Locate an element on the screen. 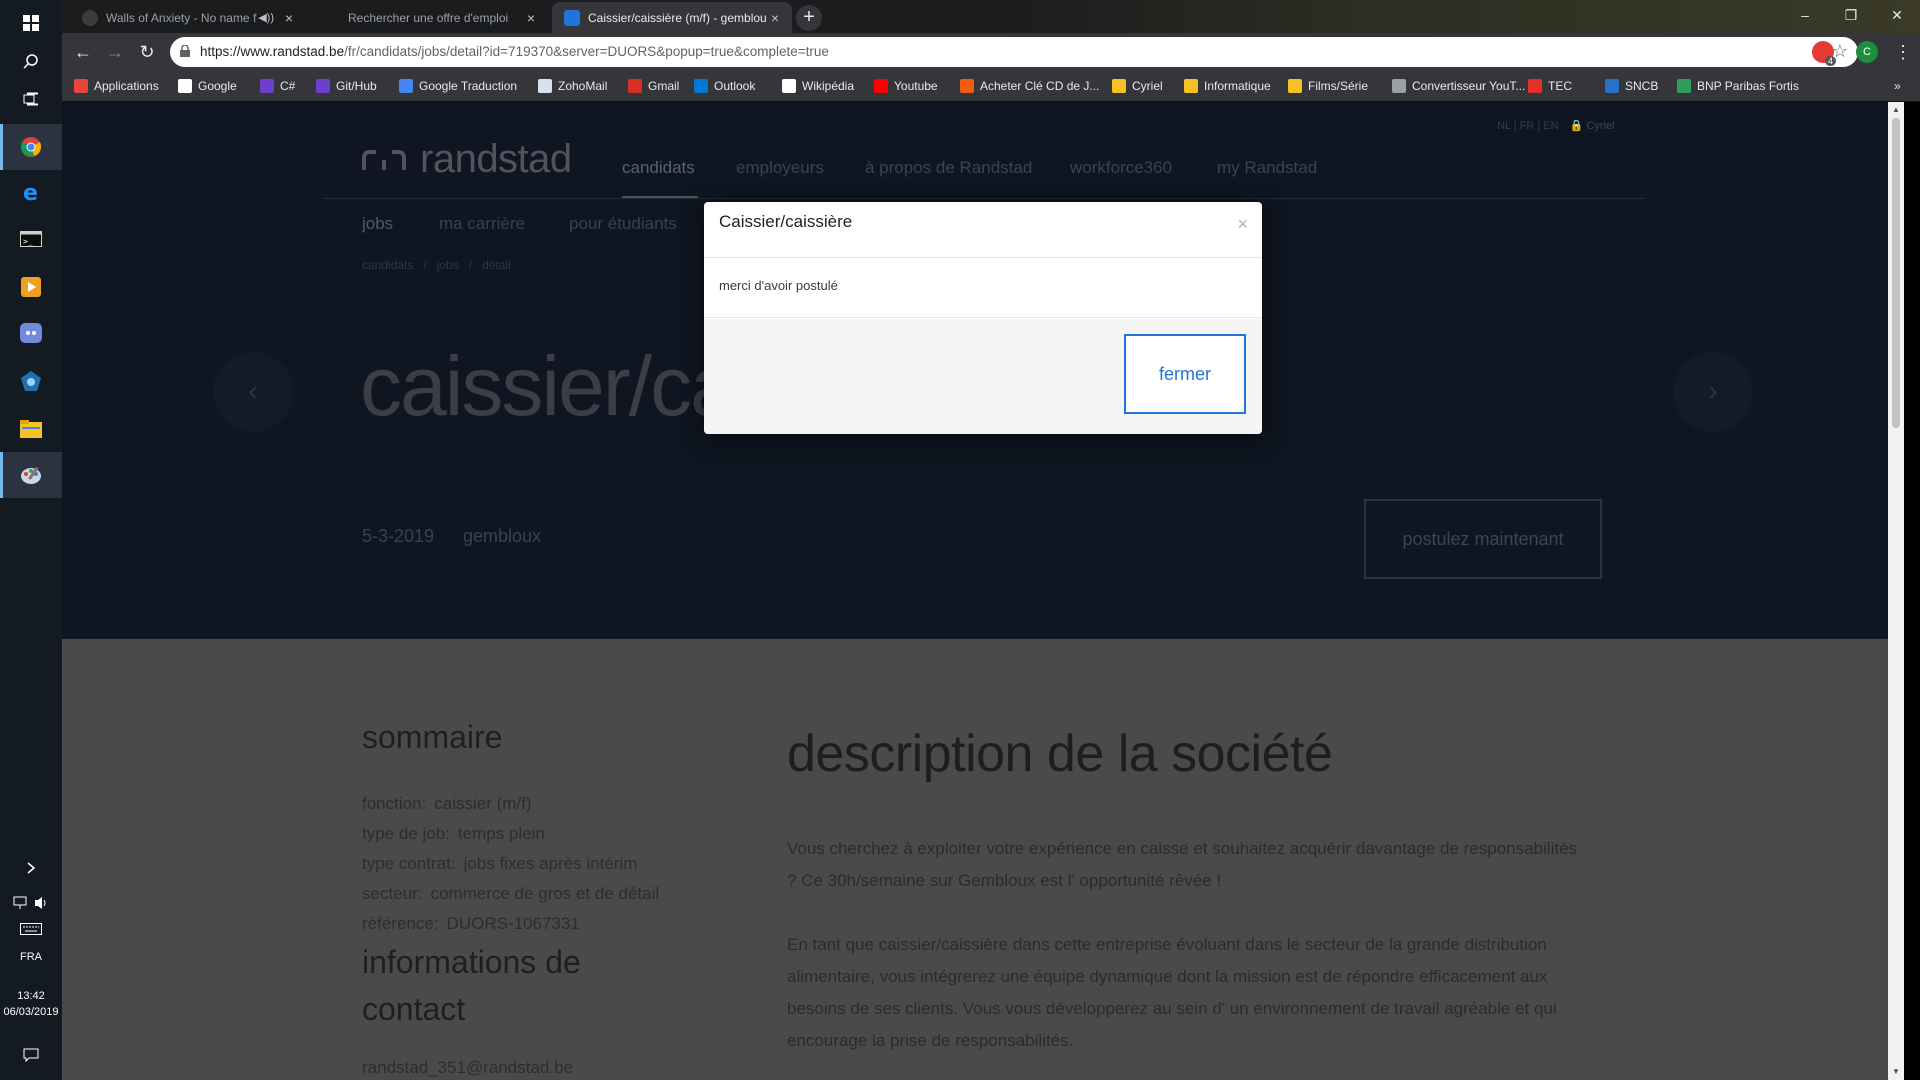  bookmark-item: SNCB is located at coordinates (1631, 86).